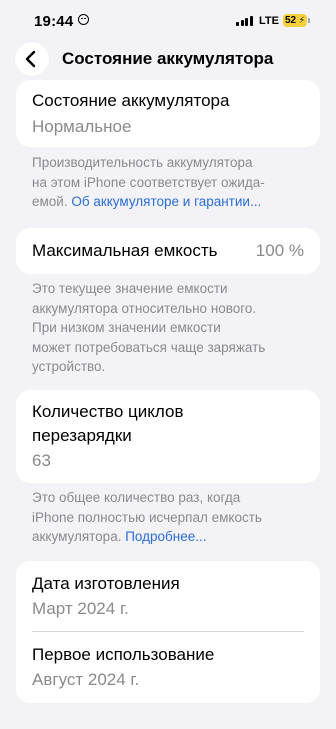 This screenshot has height=729, width=336. I want to click on footnote-line: При низком значении емкости, so click(126, 327).